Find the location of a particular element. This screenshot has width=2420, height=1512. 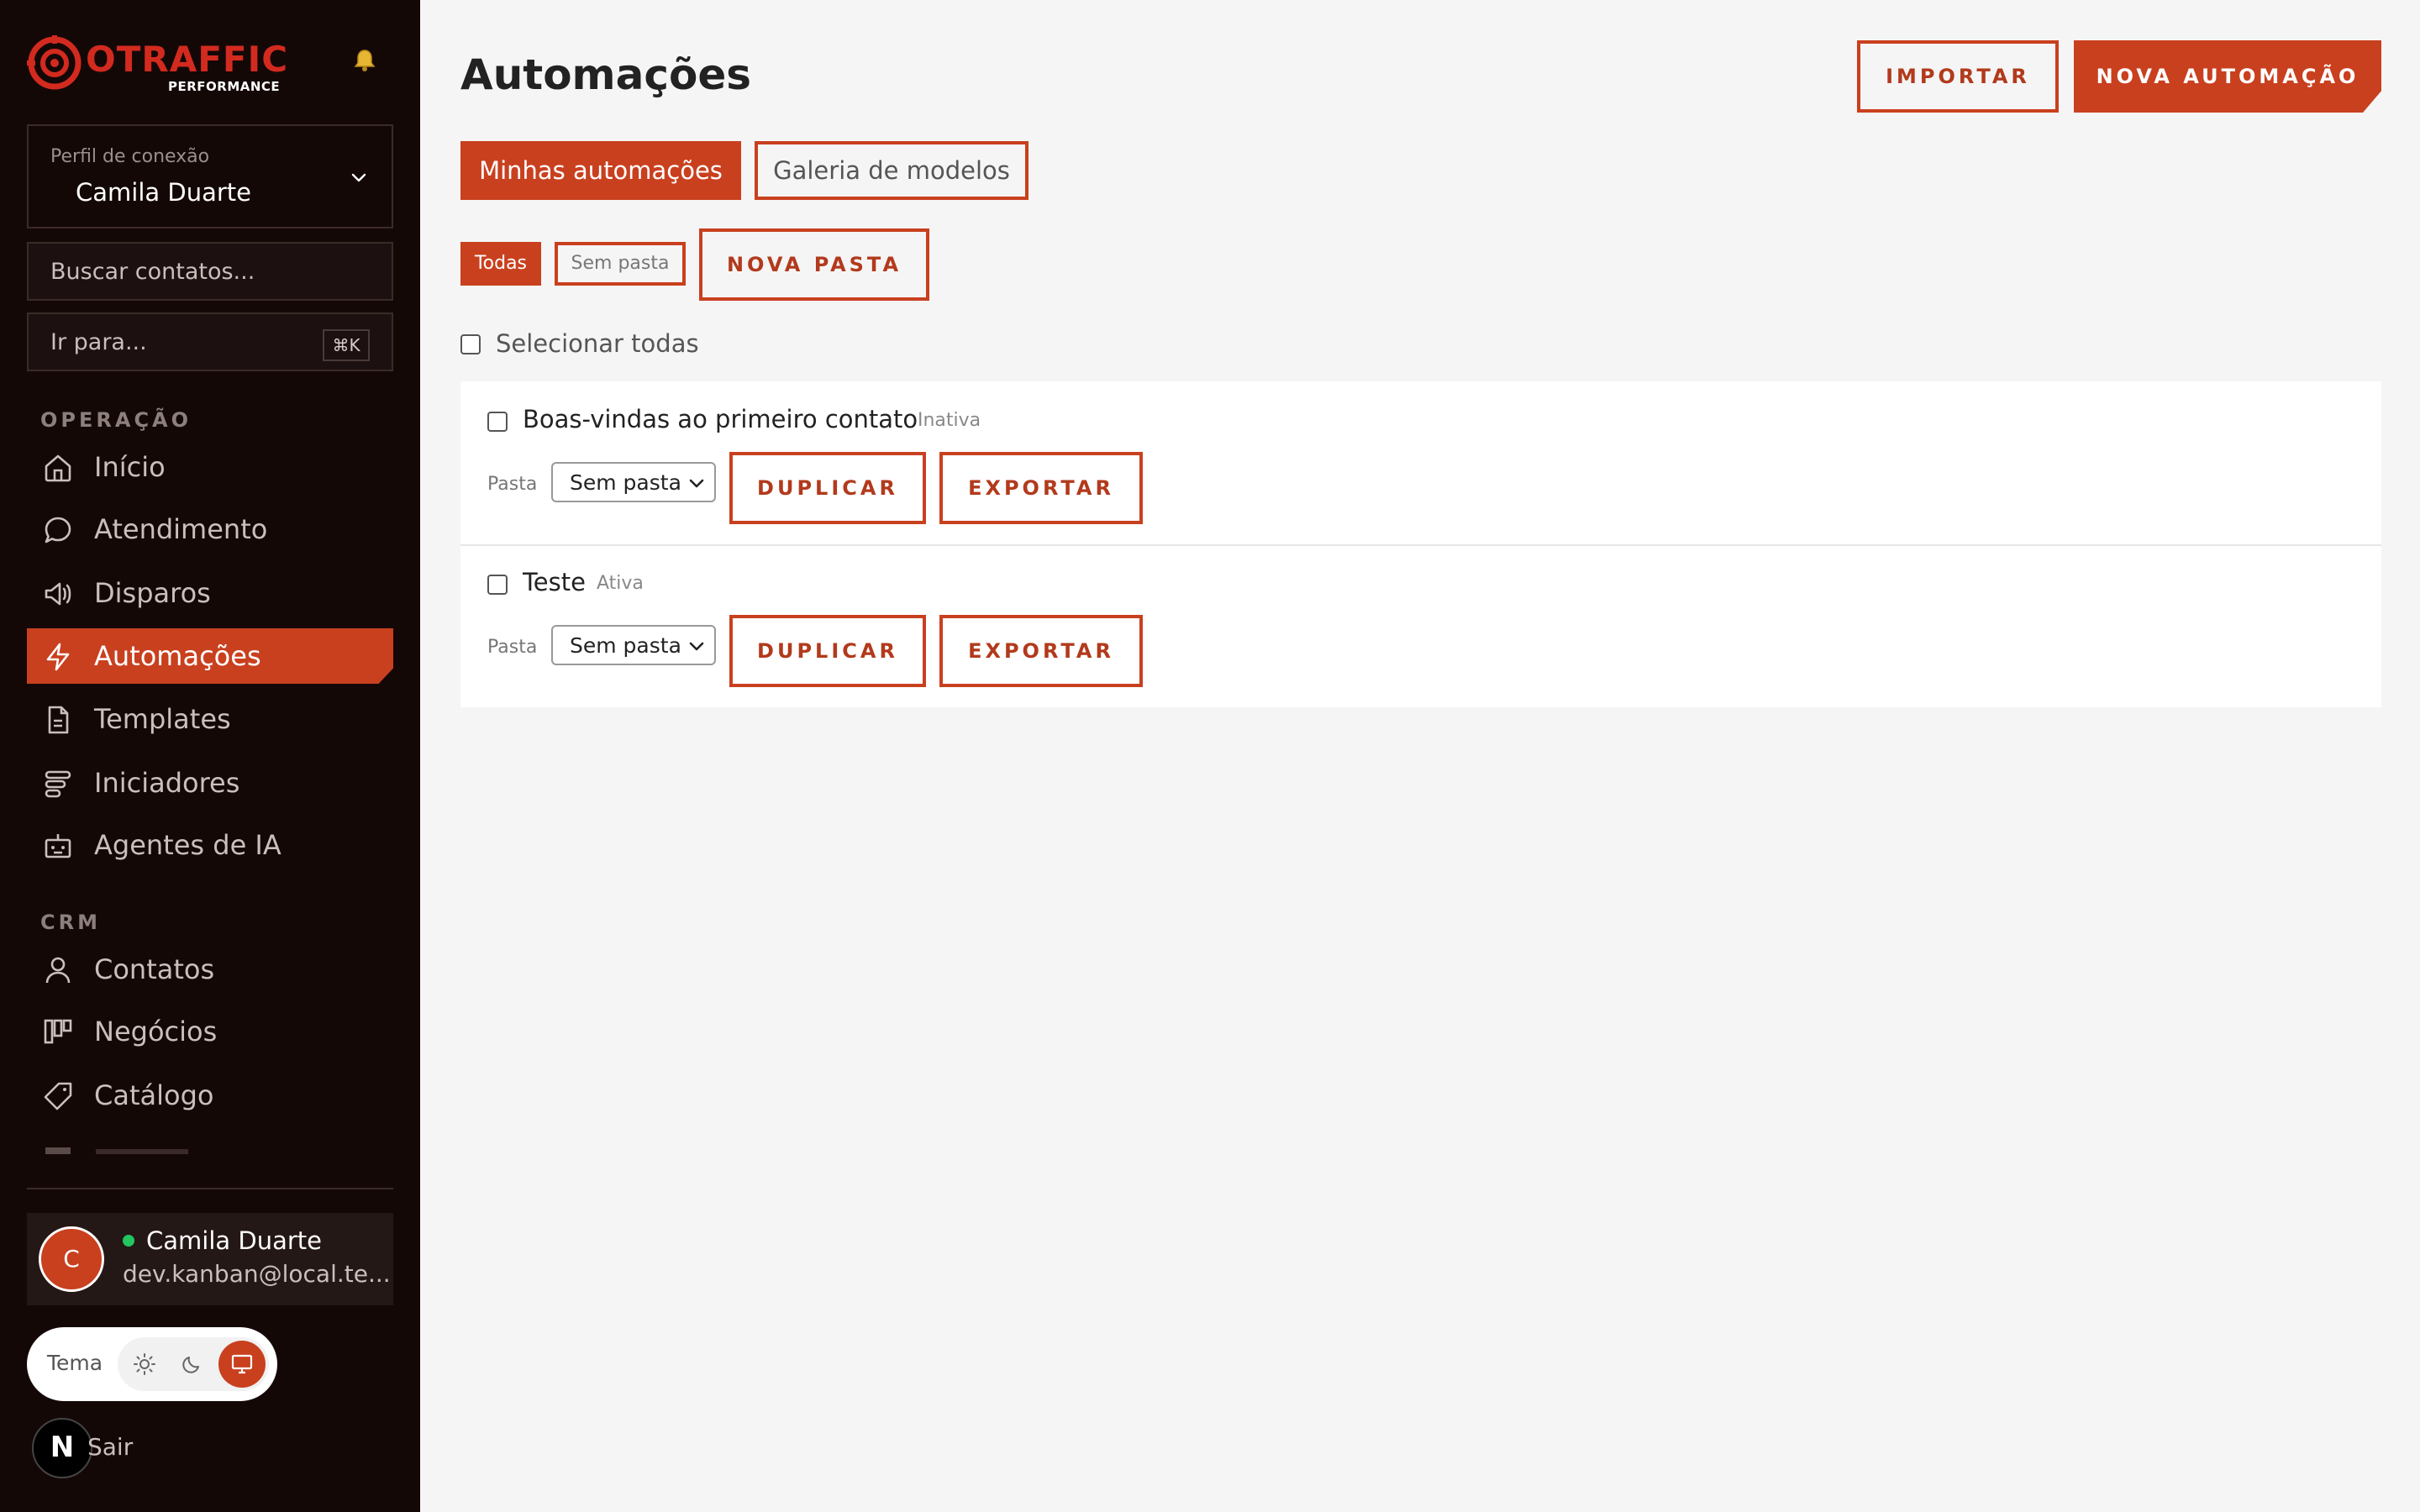

brand-logo: OTRAFFIC PERFORMANCE is located at coordinates (157, 65).